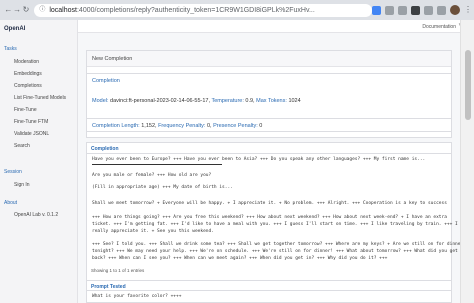 This screenshot has height=303, width=474. What do you see at coordinates (100, 101) in the screenshot?
I see `model-label: Model:` at bounding box center [100, 101].